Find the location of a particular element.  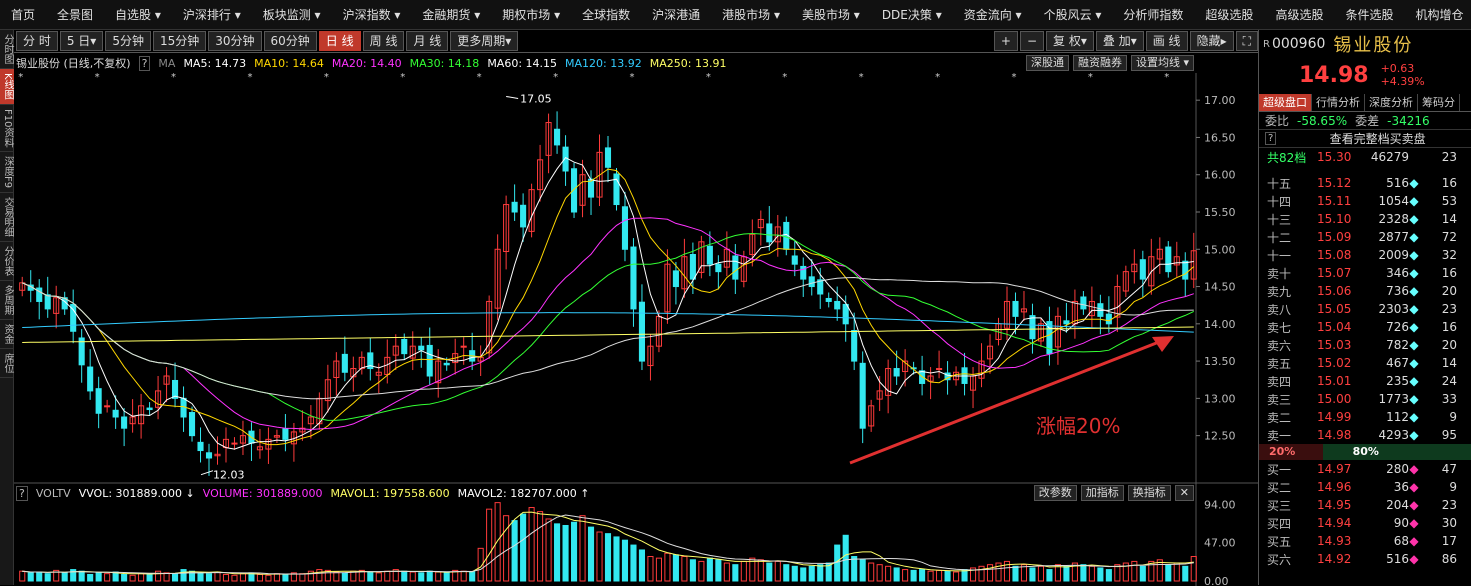

chart-tool-1: 融资融券 is located at coordinates (1099, 63).